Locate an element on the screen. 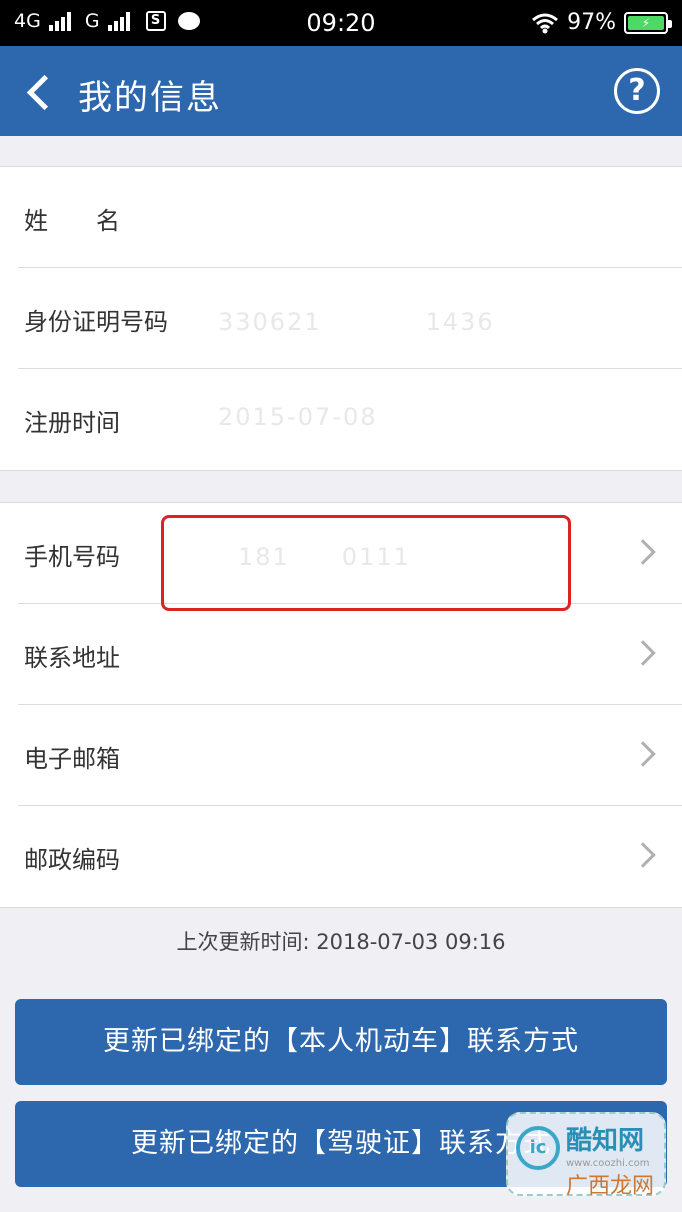 The height and width of the screenshot is (1212, 682). phone-label: 手机号码 is located at coordinates (72, 557).